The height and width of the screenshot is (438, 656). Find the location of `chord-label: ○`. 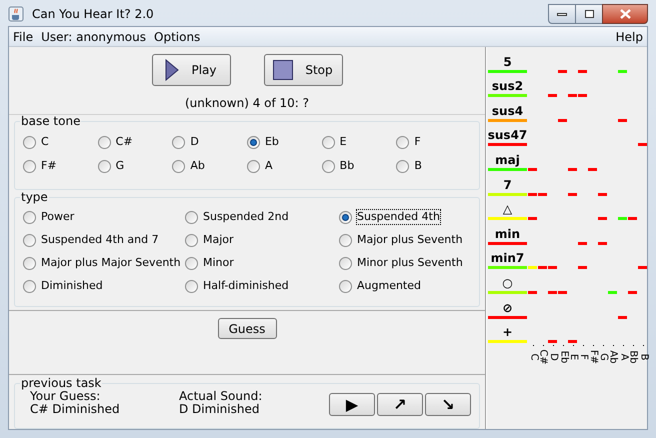

chord-label: ○ is located at coordinates (507, 283).